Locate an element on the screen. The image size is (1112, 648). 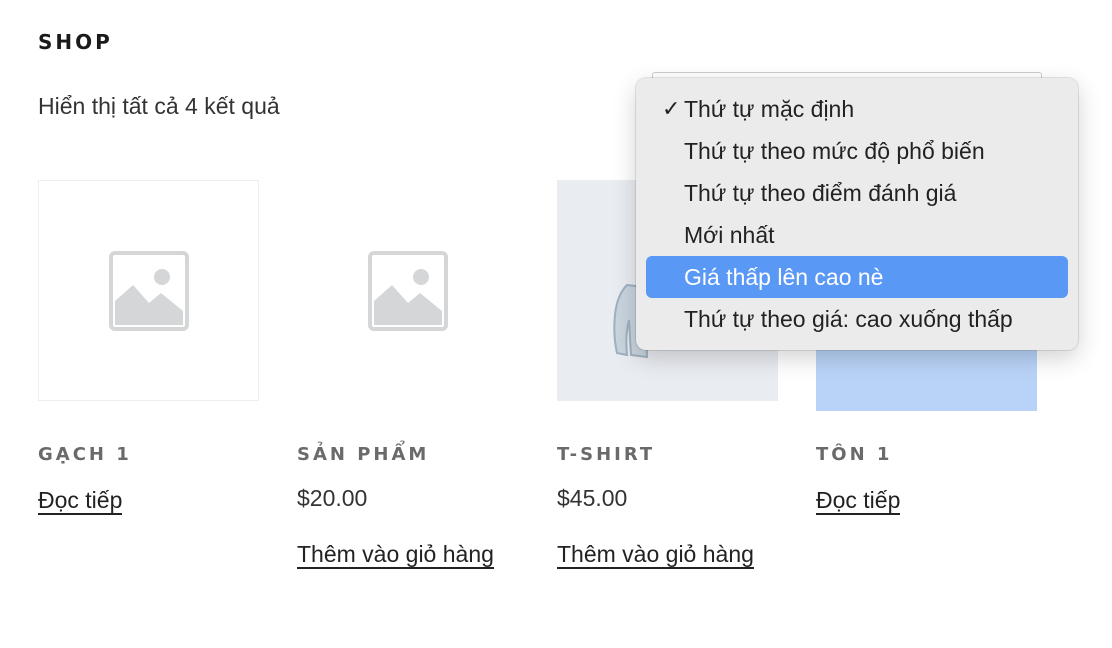
page-title: SHOP is located at coordinates (75, 42).